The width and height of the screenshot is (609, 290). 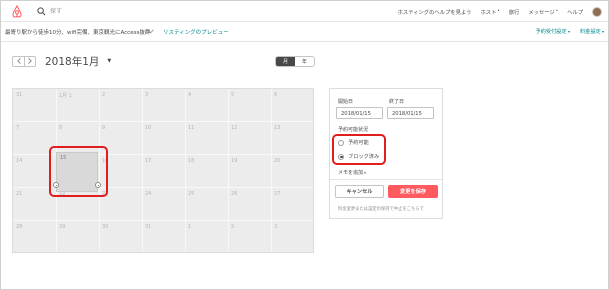 What do you see at coordinates (41, 11) in the screenshot?
I see `search-icon` at bounding box center [41, 11].